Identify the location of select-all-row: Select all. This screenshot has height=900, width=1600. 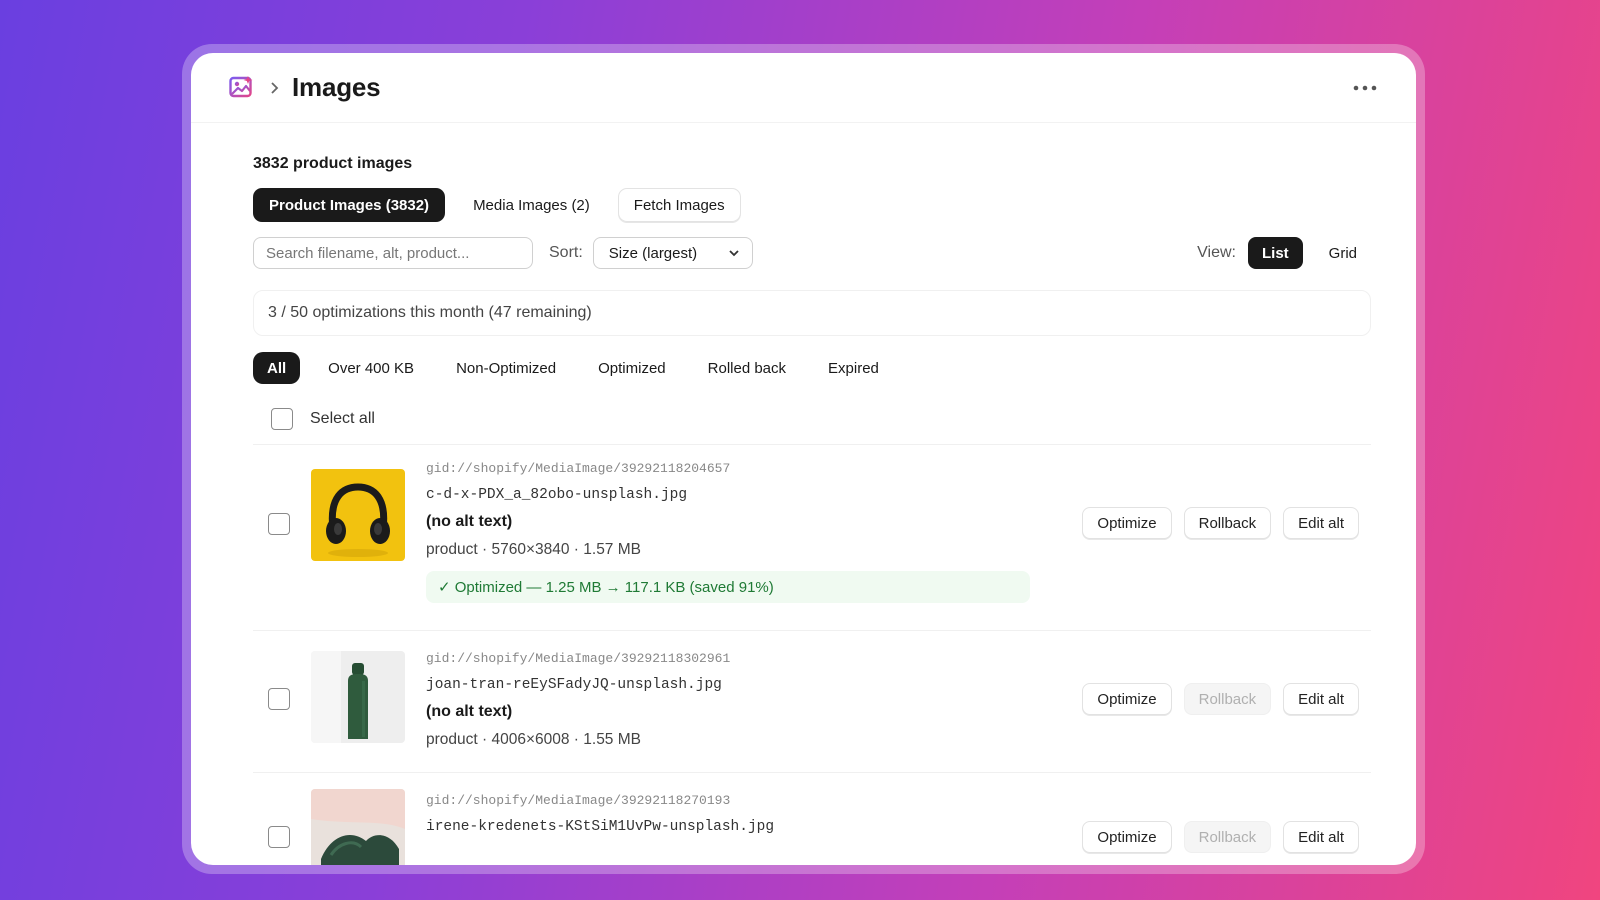
(812, 419).